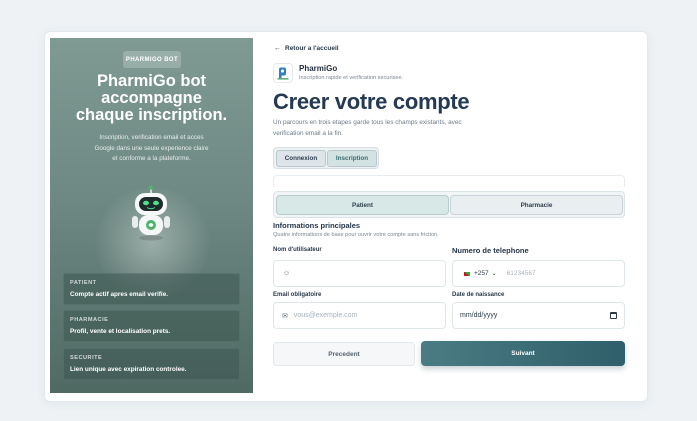 The image size is (697, 421). I want to click on account-type-switch: Patient Pharmacie, so click(449, 204).